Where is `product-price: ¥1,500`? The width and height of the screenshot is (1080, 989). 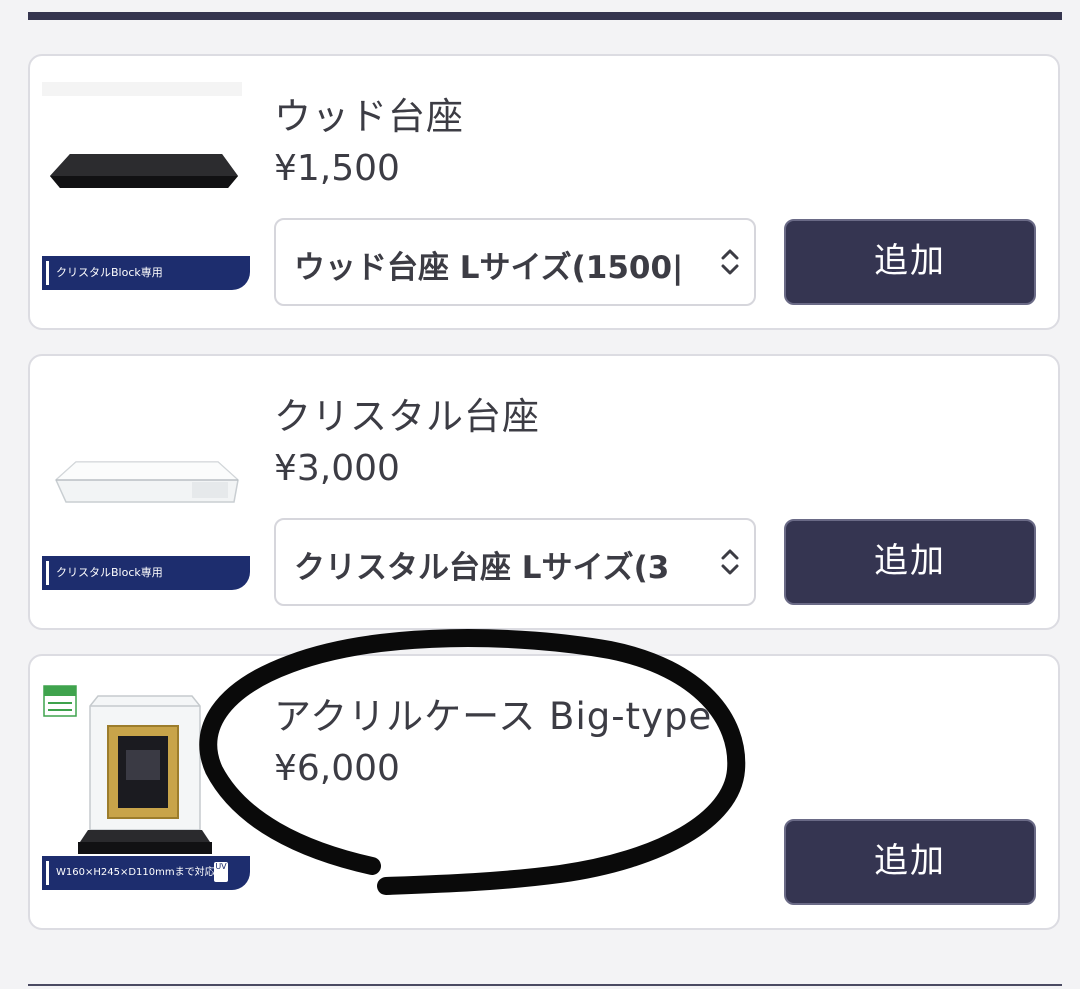 product-price: ¥1,500 is located at coordinates (337, 168).